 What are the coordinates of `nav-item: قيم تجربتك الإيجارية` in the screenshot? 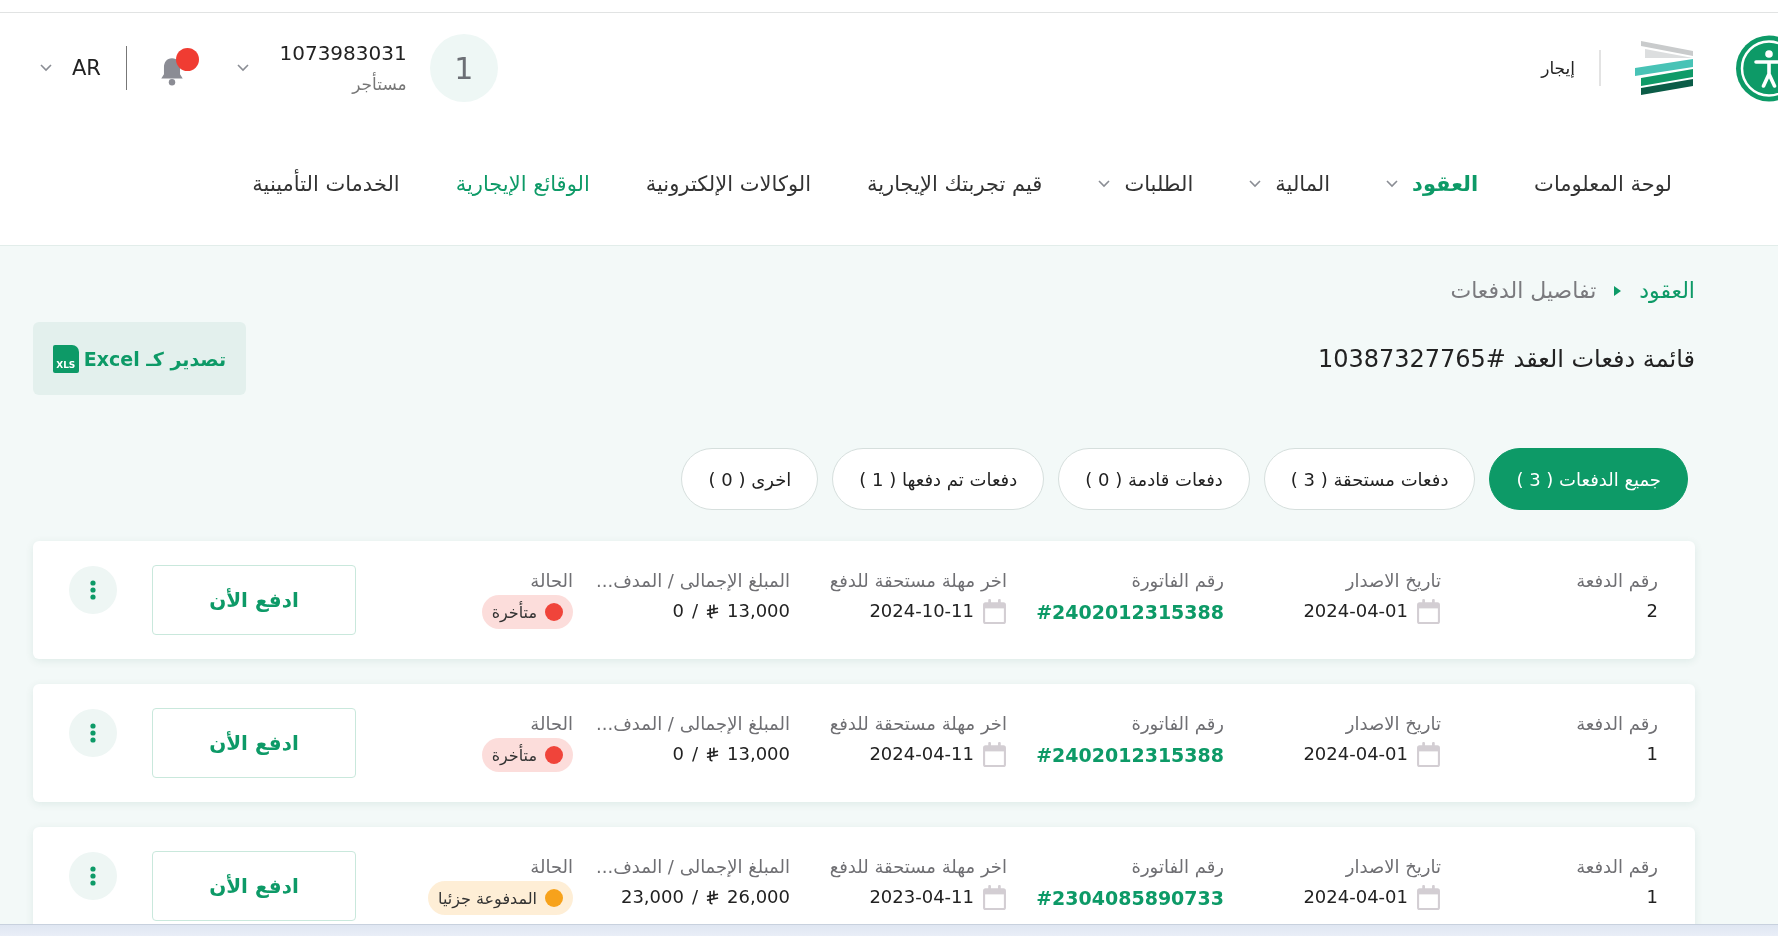 It's located at (954, 184).